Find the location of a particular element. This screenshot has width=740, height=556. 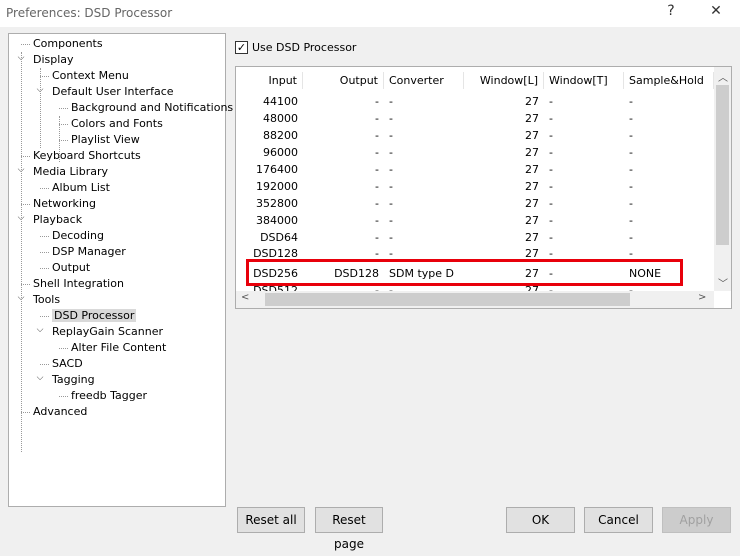

vertical-scrollbar: ︿ ﹀ is located at coordinates (722, 179).